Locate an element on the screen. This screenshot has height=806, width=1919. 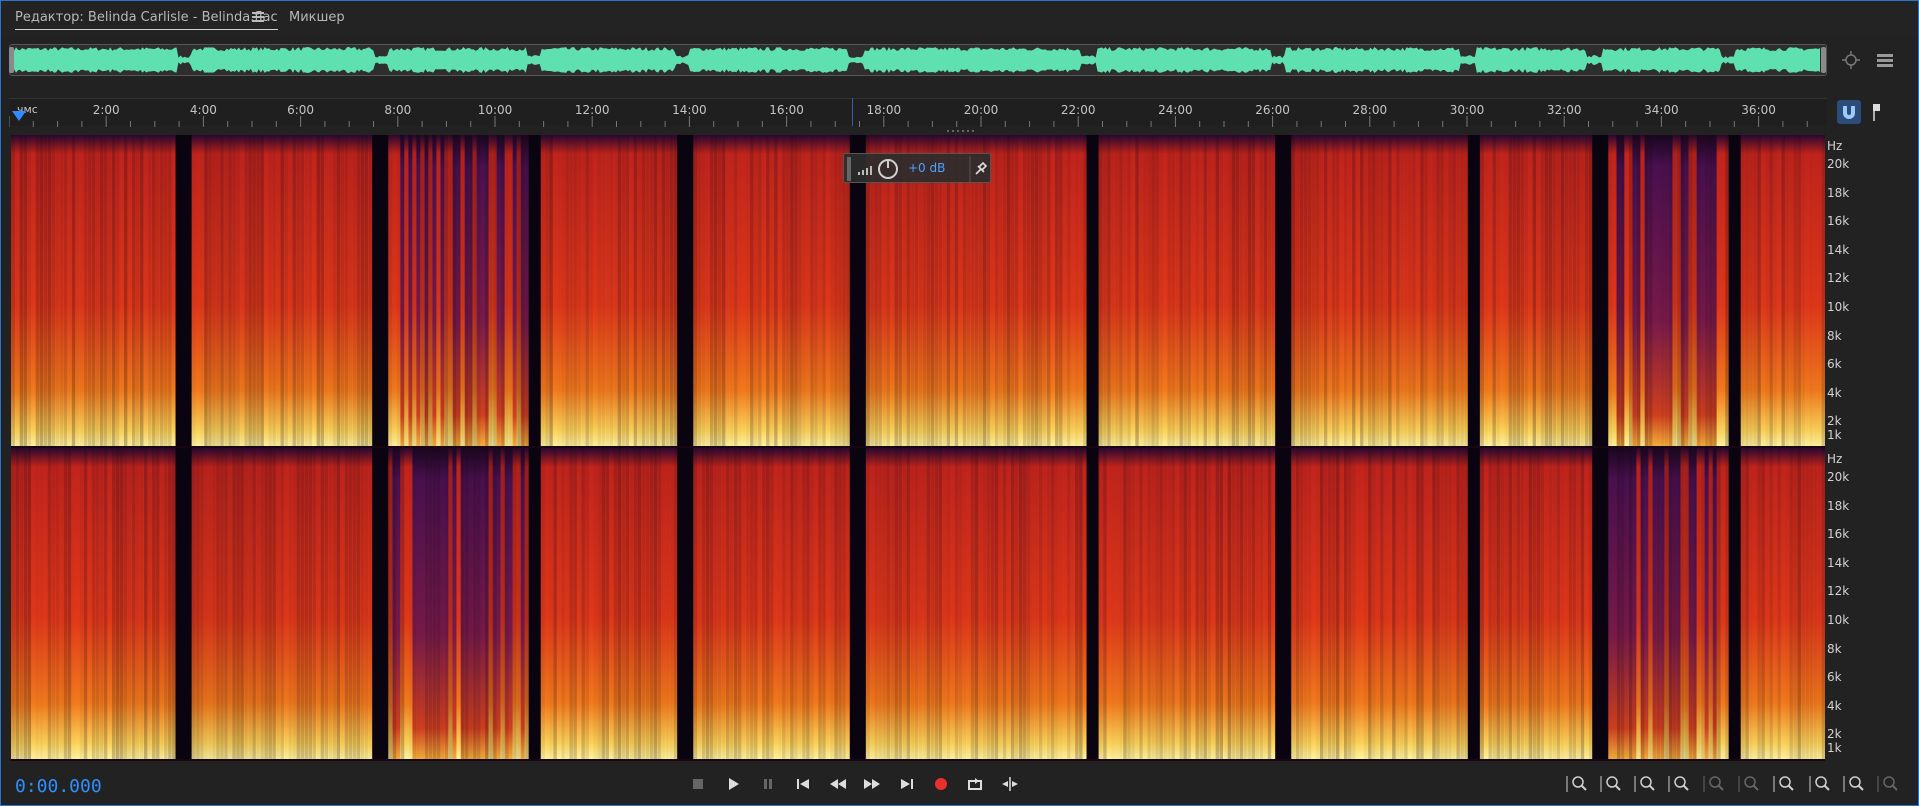
zoom-in-right-button is located at coordinates (1821, 784).